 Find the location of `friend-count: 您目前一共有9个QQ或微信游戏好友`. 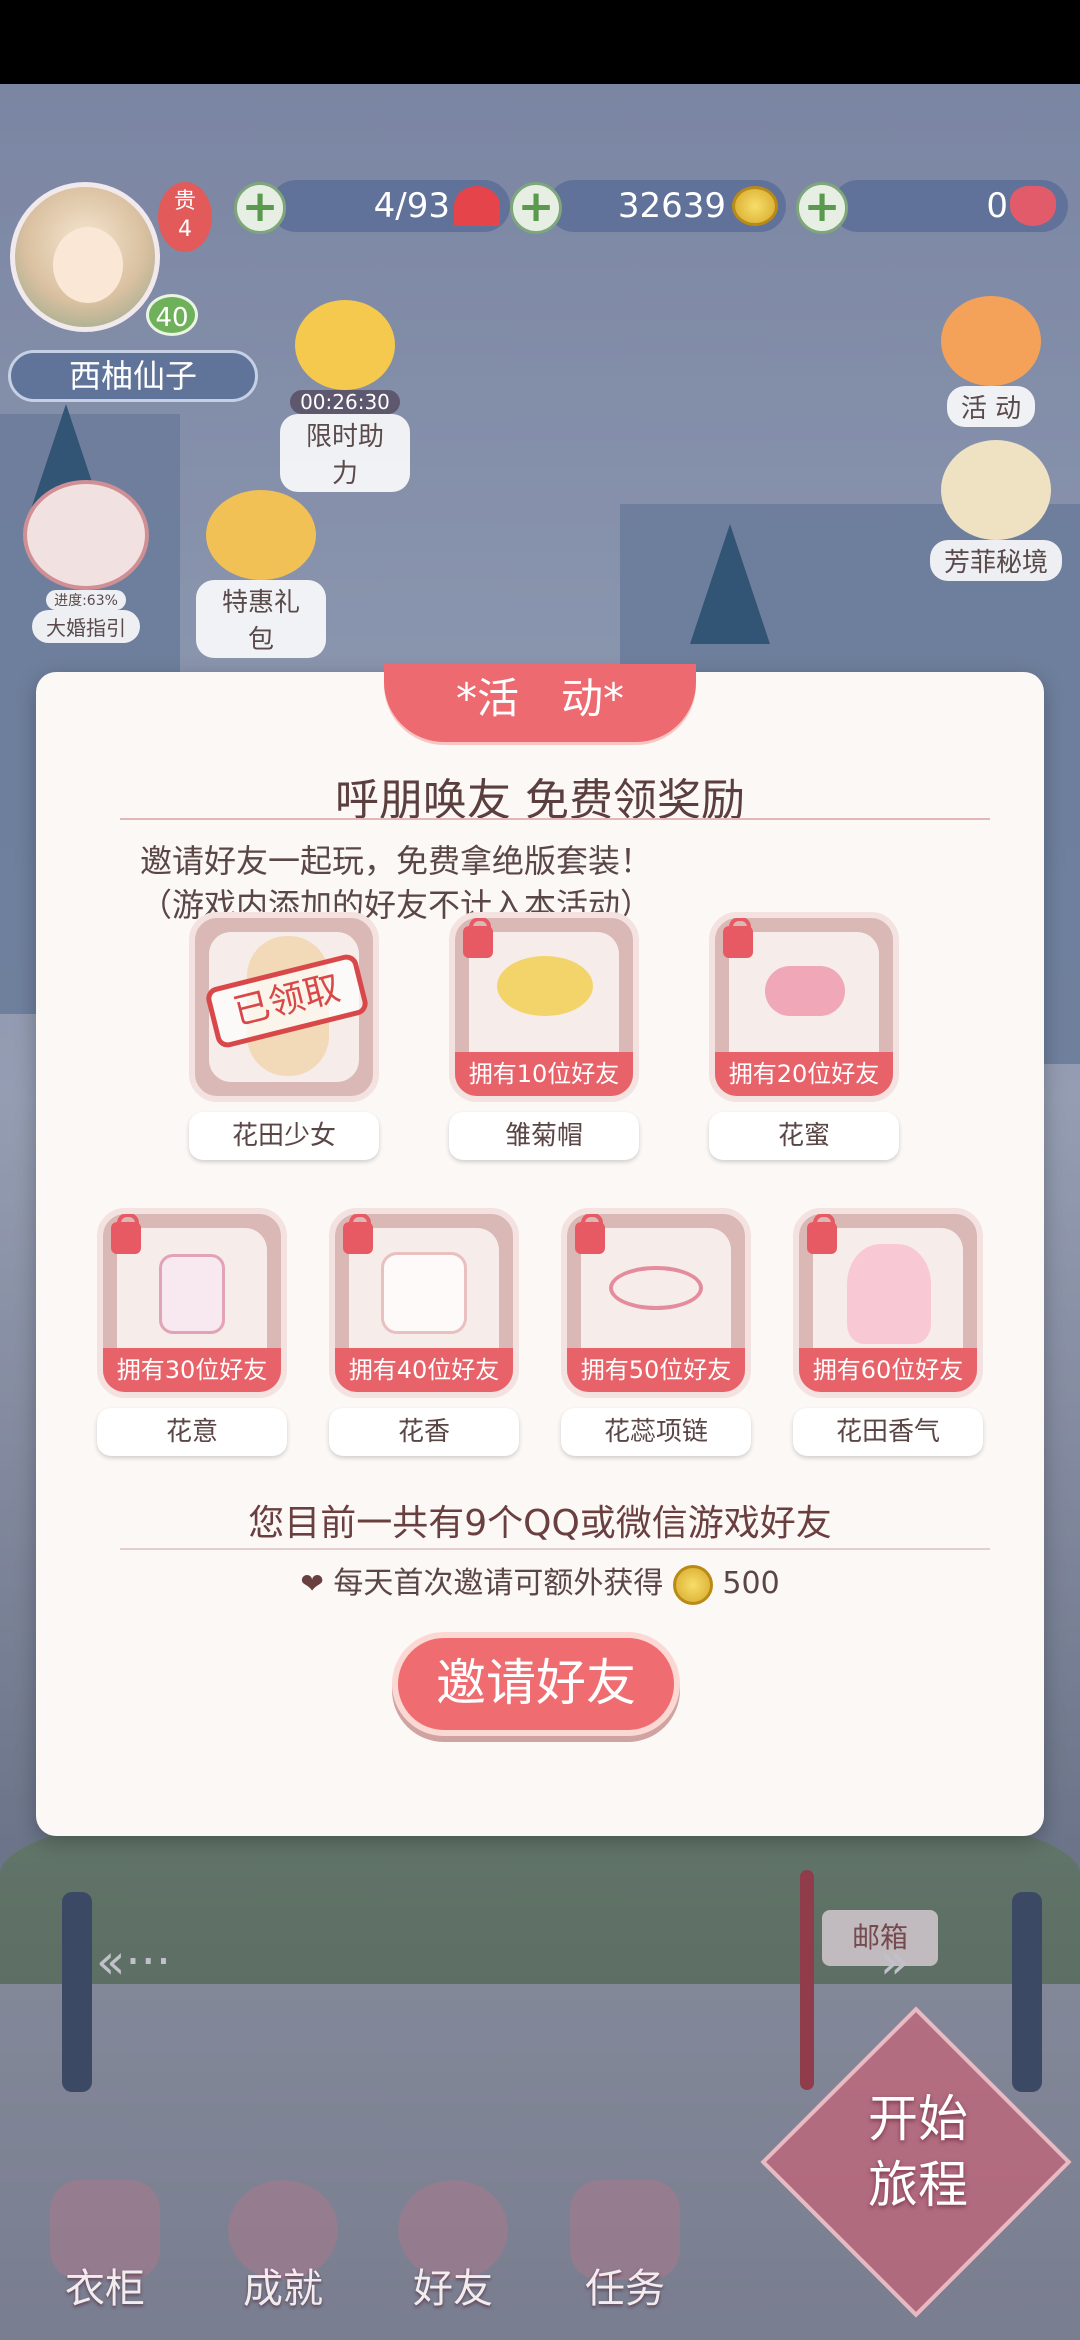

friend-count: 您目前一共有9个QQ或微信游戏好友 is located at coordinates (540, 1523).